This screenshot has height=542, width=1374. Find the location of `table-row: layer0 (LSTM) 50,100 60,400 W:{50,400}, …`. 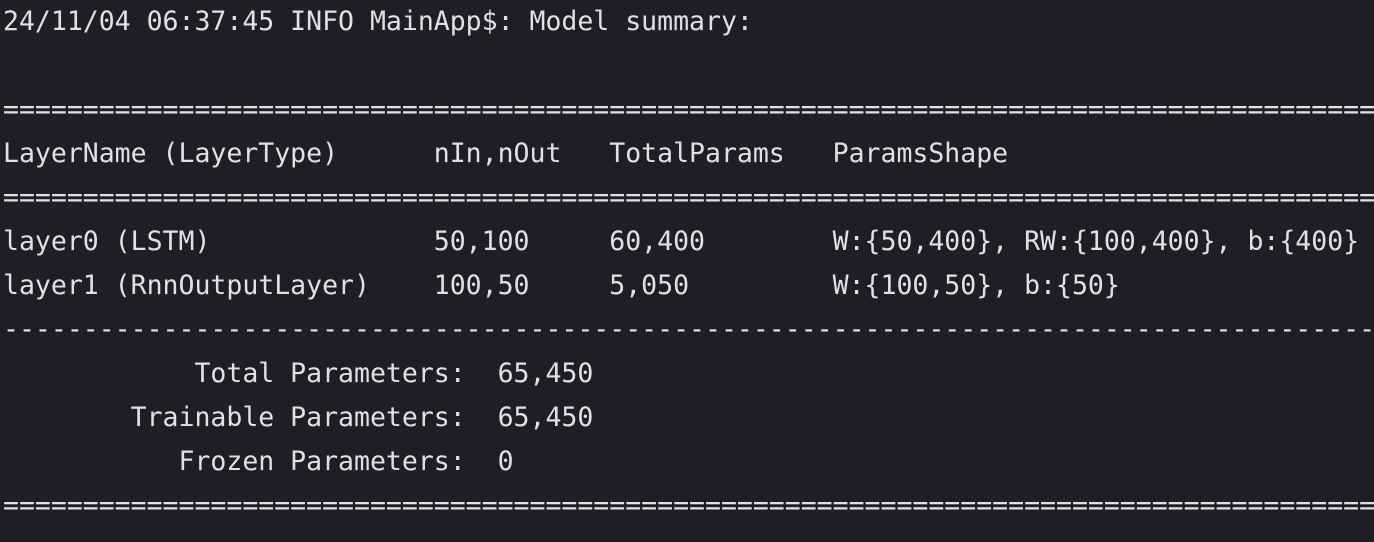

table-row: layer0 (LSTM) 50,100 60,400 W:{50,400}, … is located at coordinates (681, 241).